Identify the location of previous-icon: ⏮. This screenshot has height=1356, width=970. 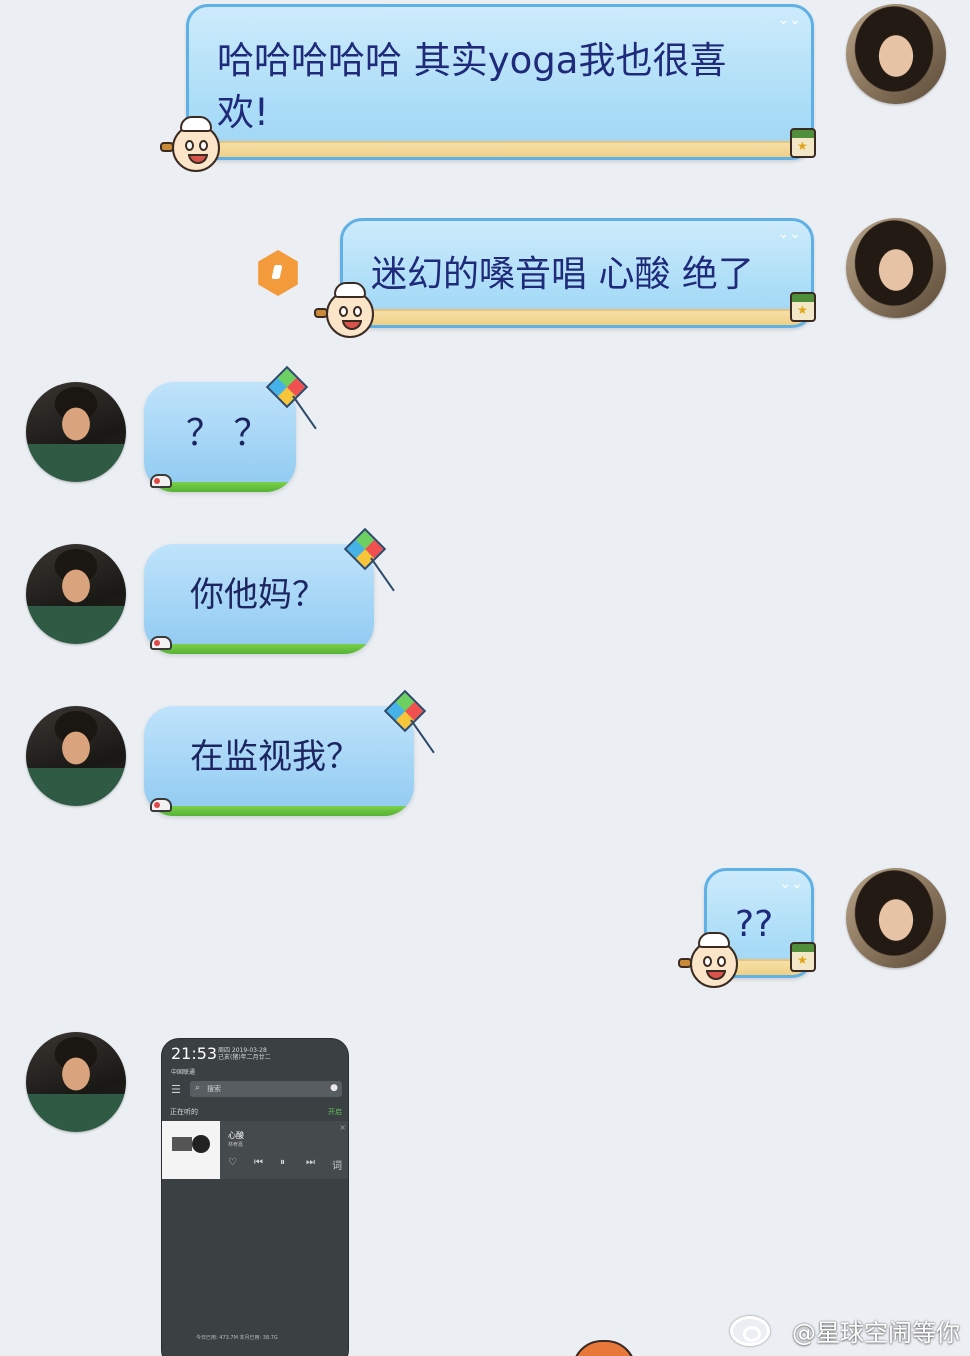
(258, 1162).